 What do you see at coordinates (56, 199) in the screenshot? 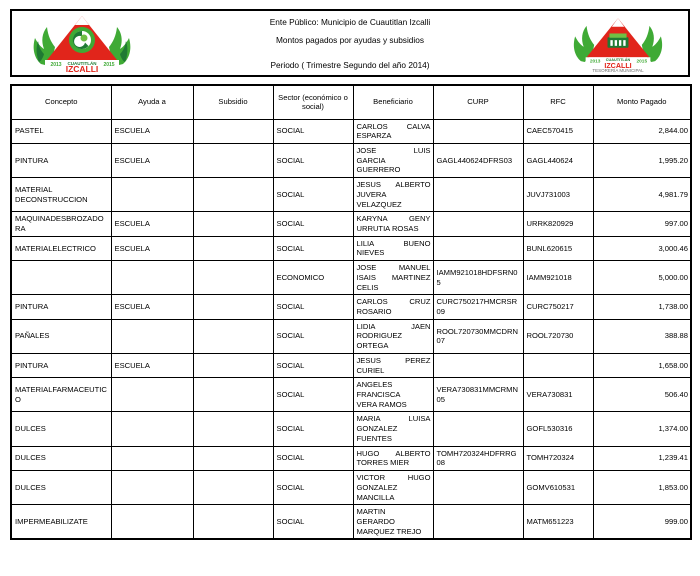
I see `text-line: CONSTRUCCION` at bounding box center [56, 199].